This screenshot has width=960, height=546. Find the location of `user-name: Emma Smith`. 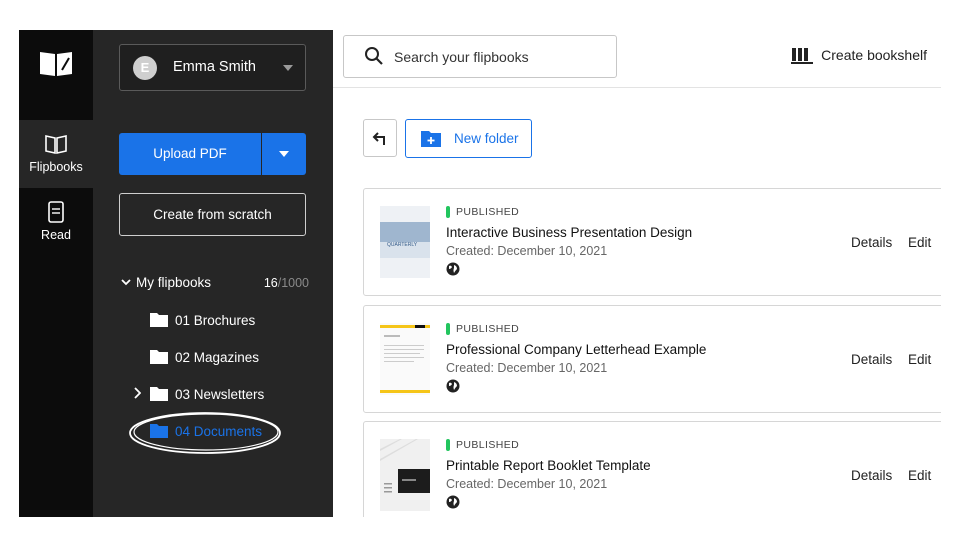

user-name: Emma Smith is located at coordinates (214, 67).